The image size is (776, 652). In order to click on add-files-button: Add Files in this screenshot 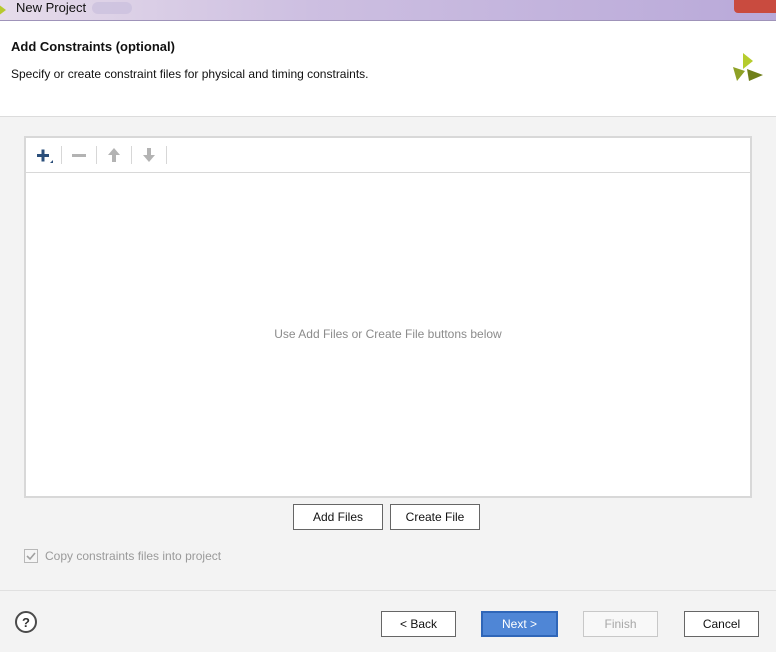, I will do `click(338, 517)`.